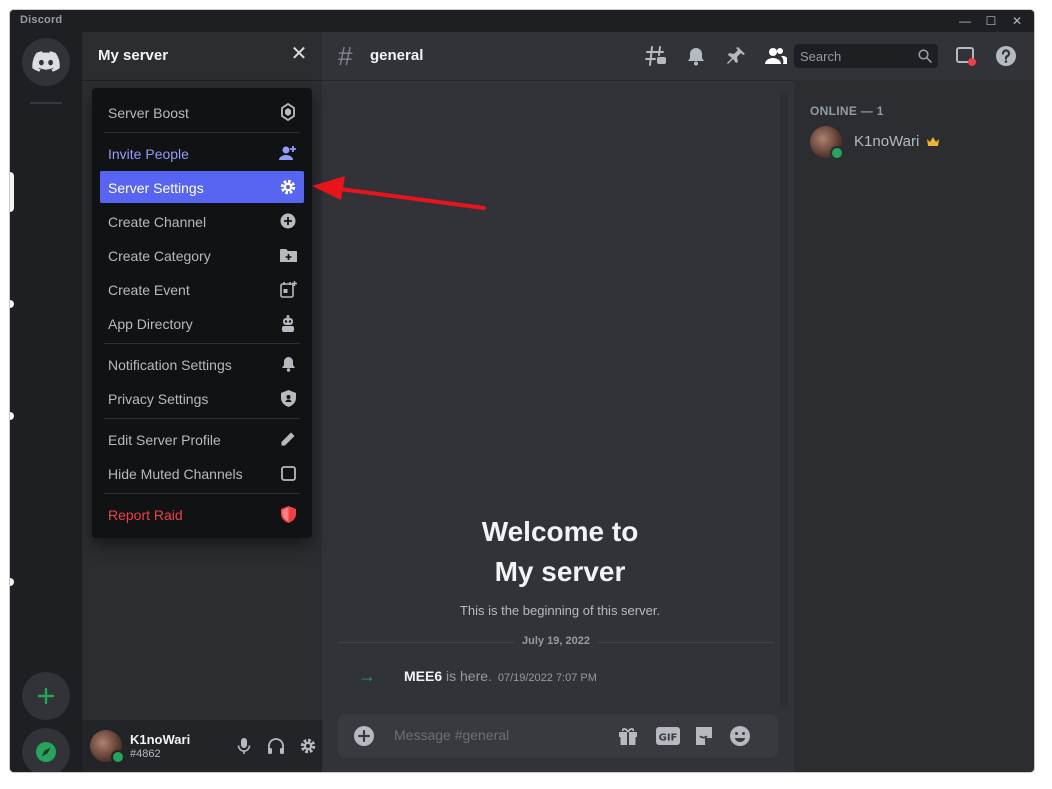  I want to click on search-input: Search, so click(866, 56).